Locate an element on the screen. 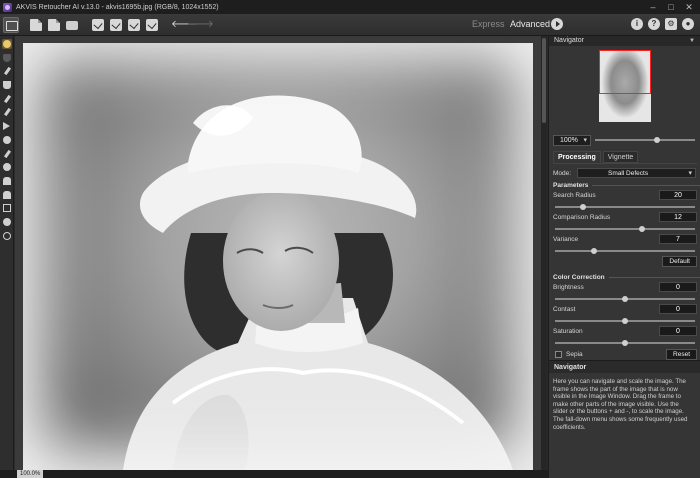 Image resolution: width=700 pixels, height=478 pixels. saturation-label: Saturation is located at coordinates (568, 331).